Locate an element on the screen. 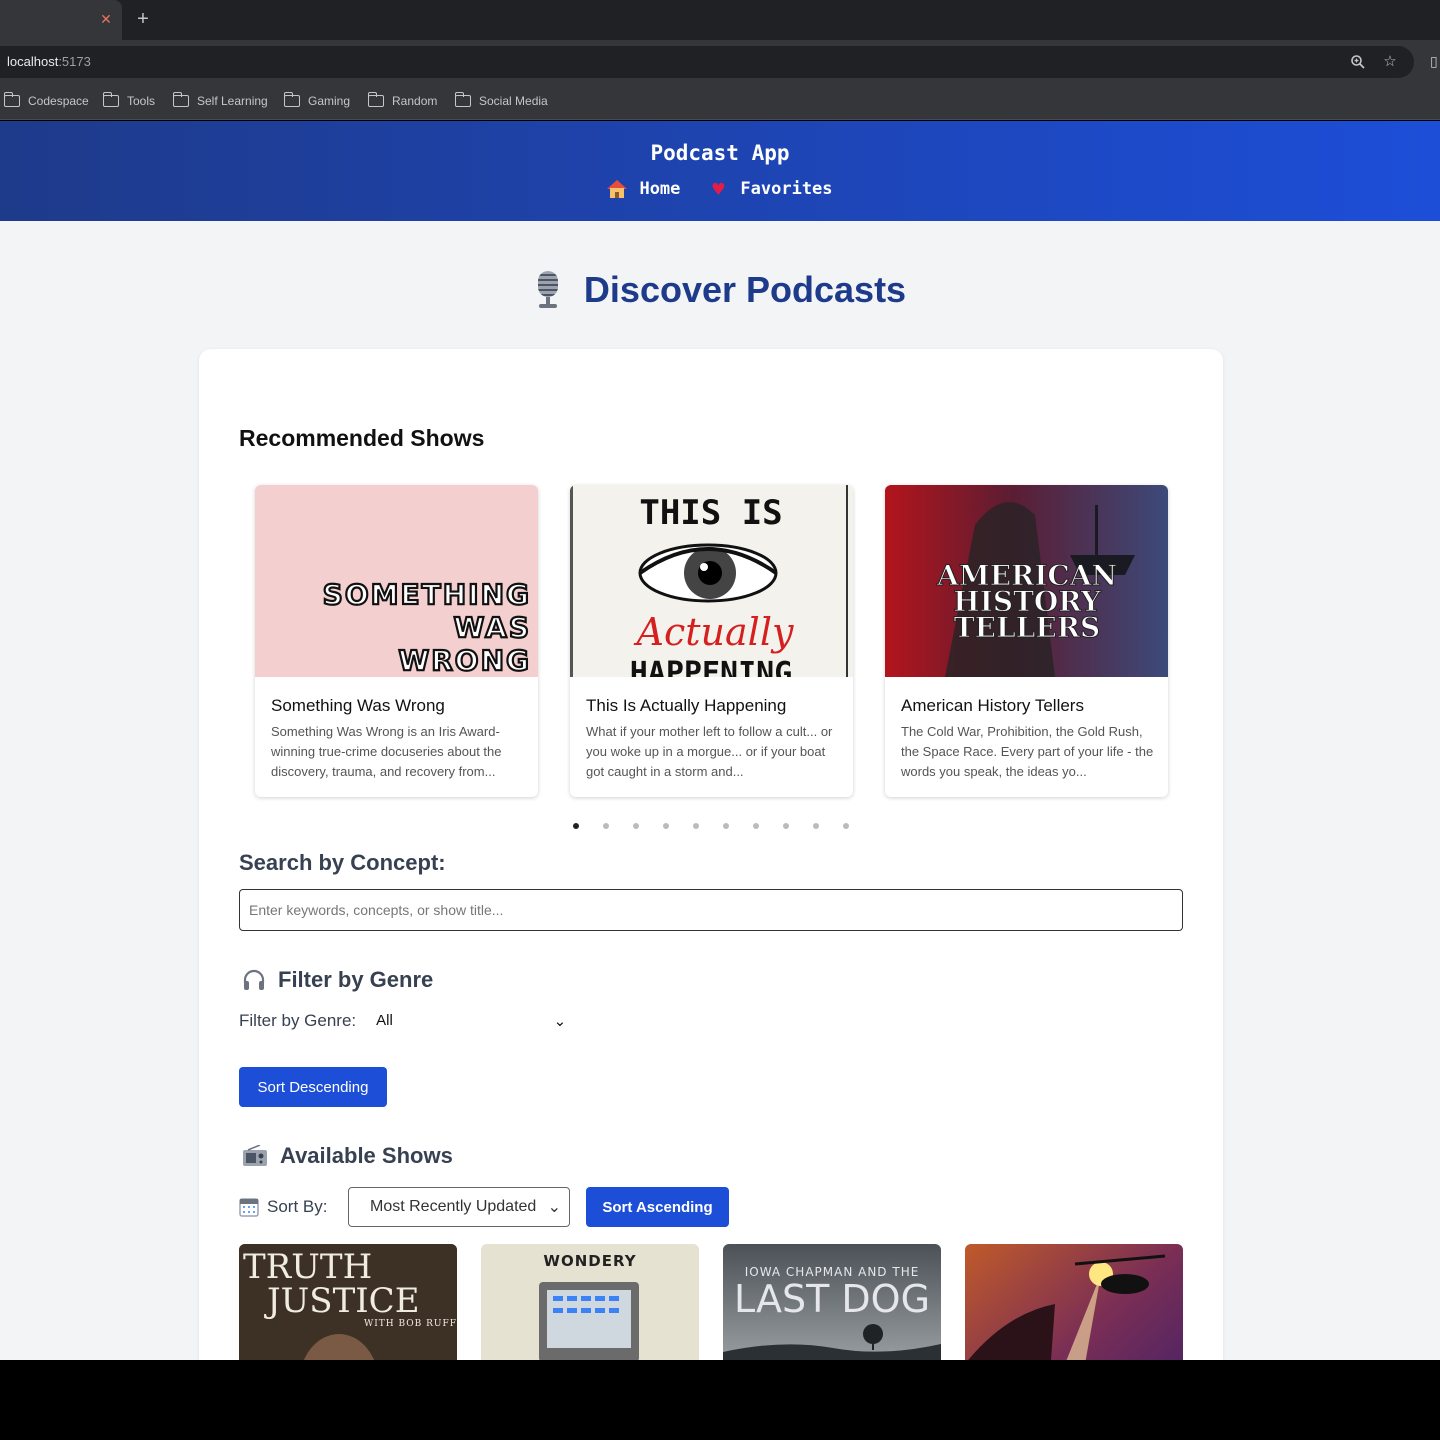 The image size is (1440, 1440). cover-text: HAPPENING is located at coordinates (711, 666).